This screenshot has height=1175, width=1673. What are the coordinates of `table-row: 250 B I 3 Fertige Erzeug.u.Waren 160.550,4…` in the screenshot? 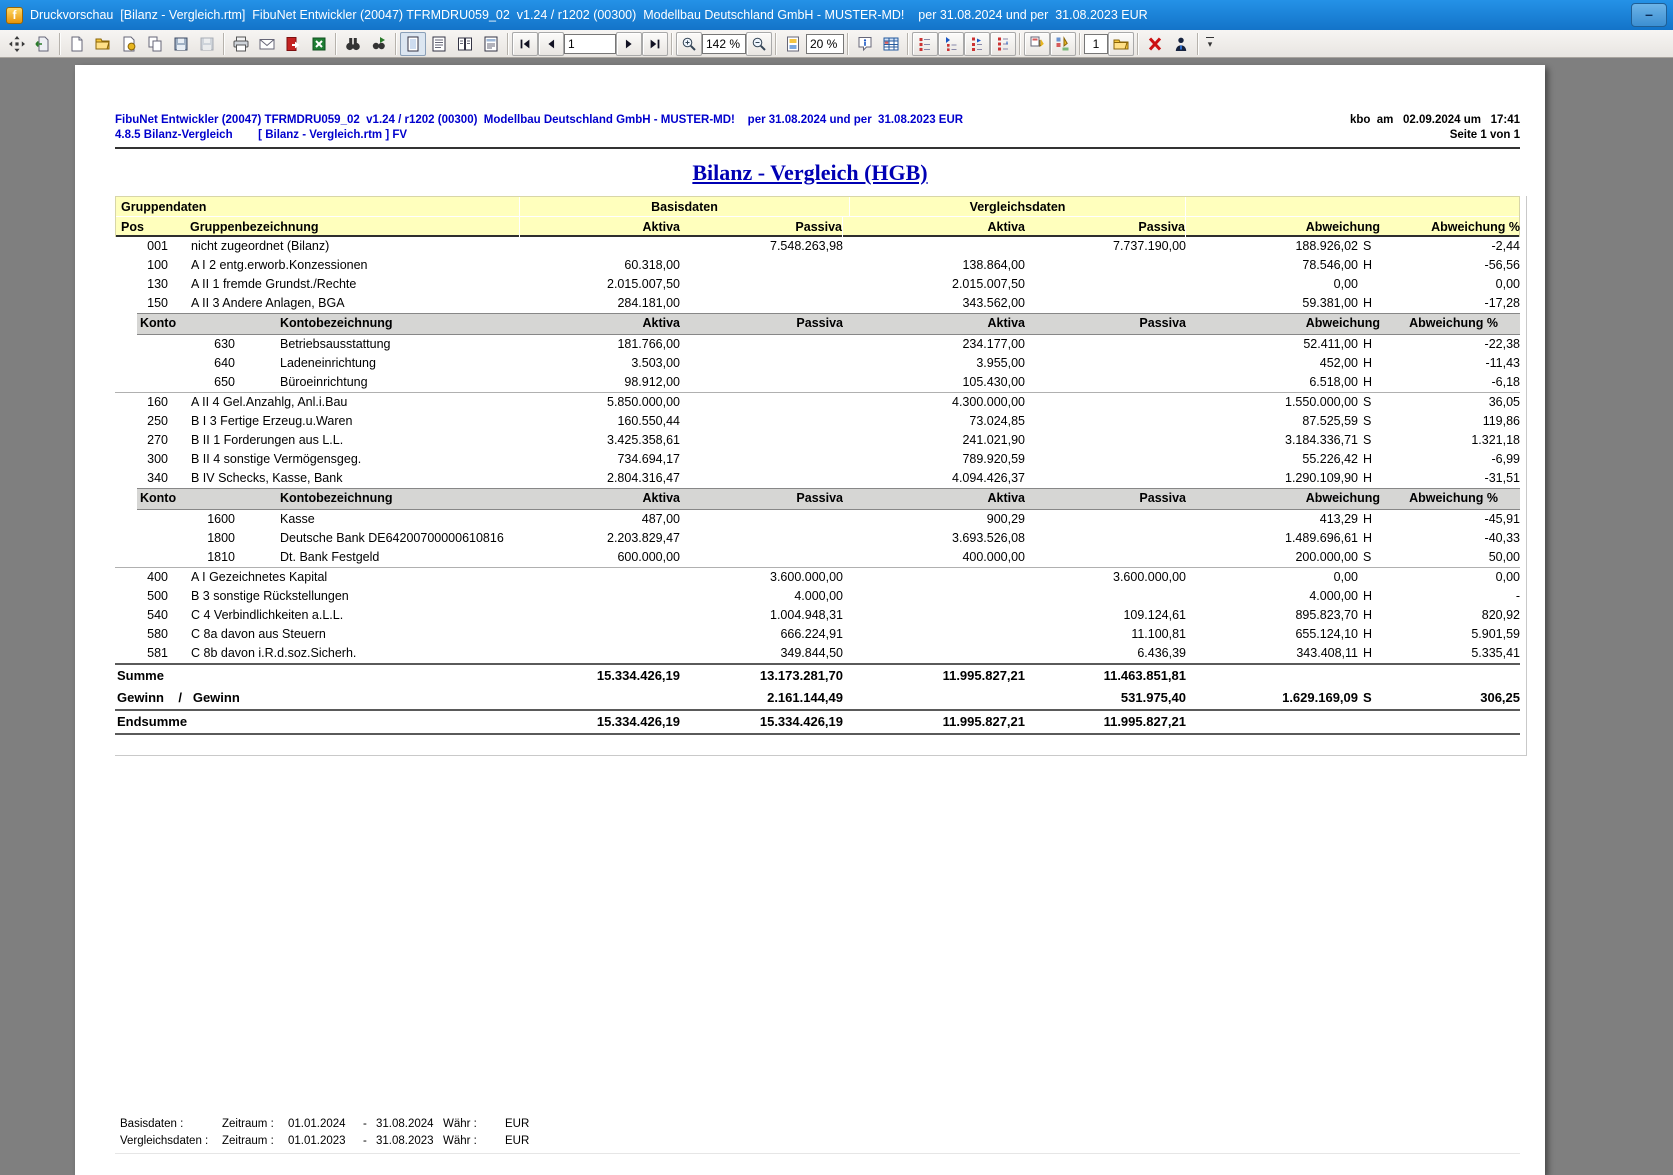 It's located at (817, 421).